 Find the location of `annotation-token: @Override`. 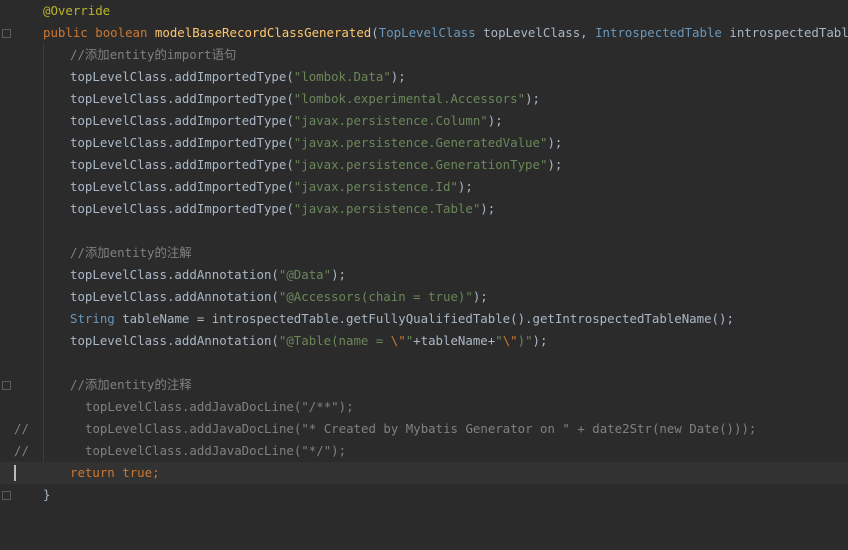

annotation-token: @Override is located at coordinates (77, 10).